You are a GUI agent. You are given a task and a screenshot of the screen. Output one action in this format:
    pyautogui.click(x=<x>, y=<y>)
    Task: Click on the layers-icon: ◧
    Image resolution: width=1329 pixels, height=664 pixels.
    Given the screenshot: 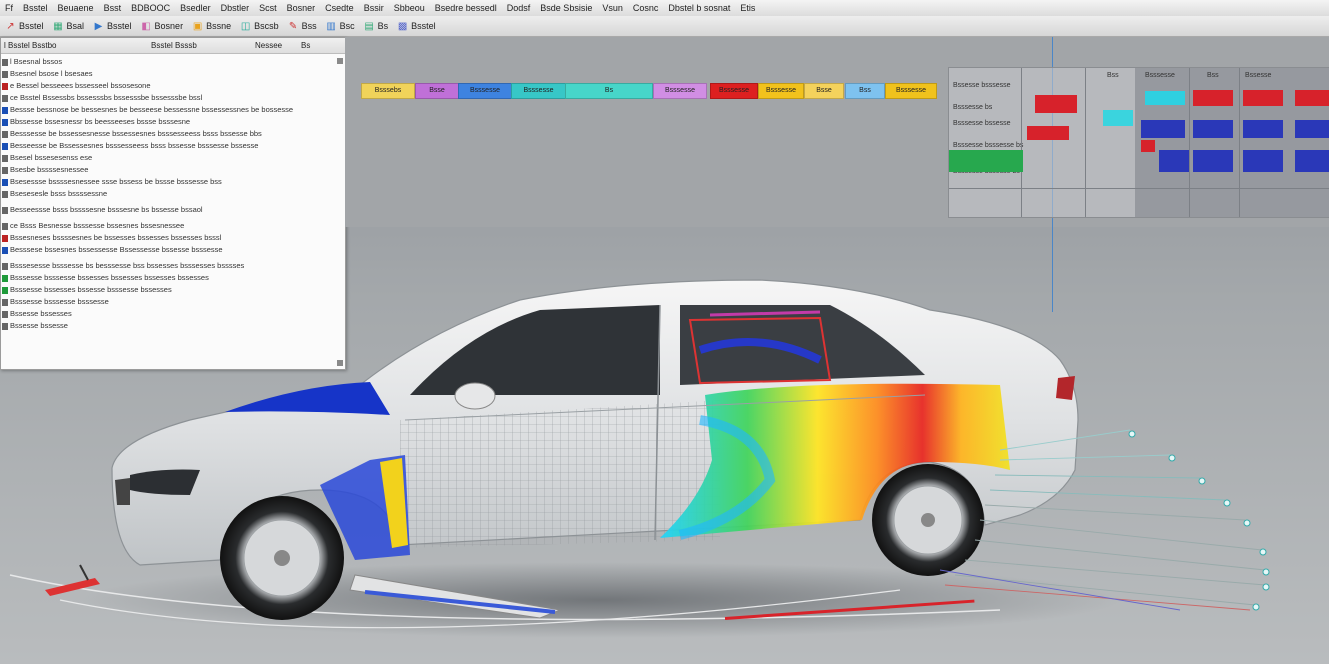 What is the action you would take?
    pyautogui.click(x=146, y=26)
    